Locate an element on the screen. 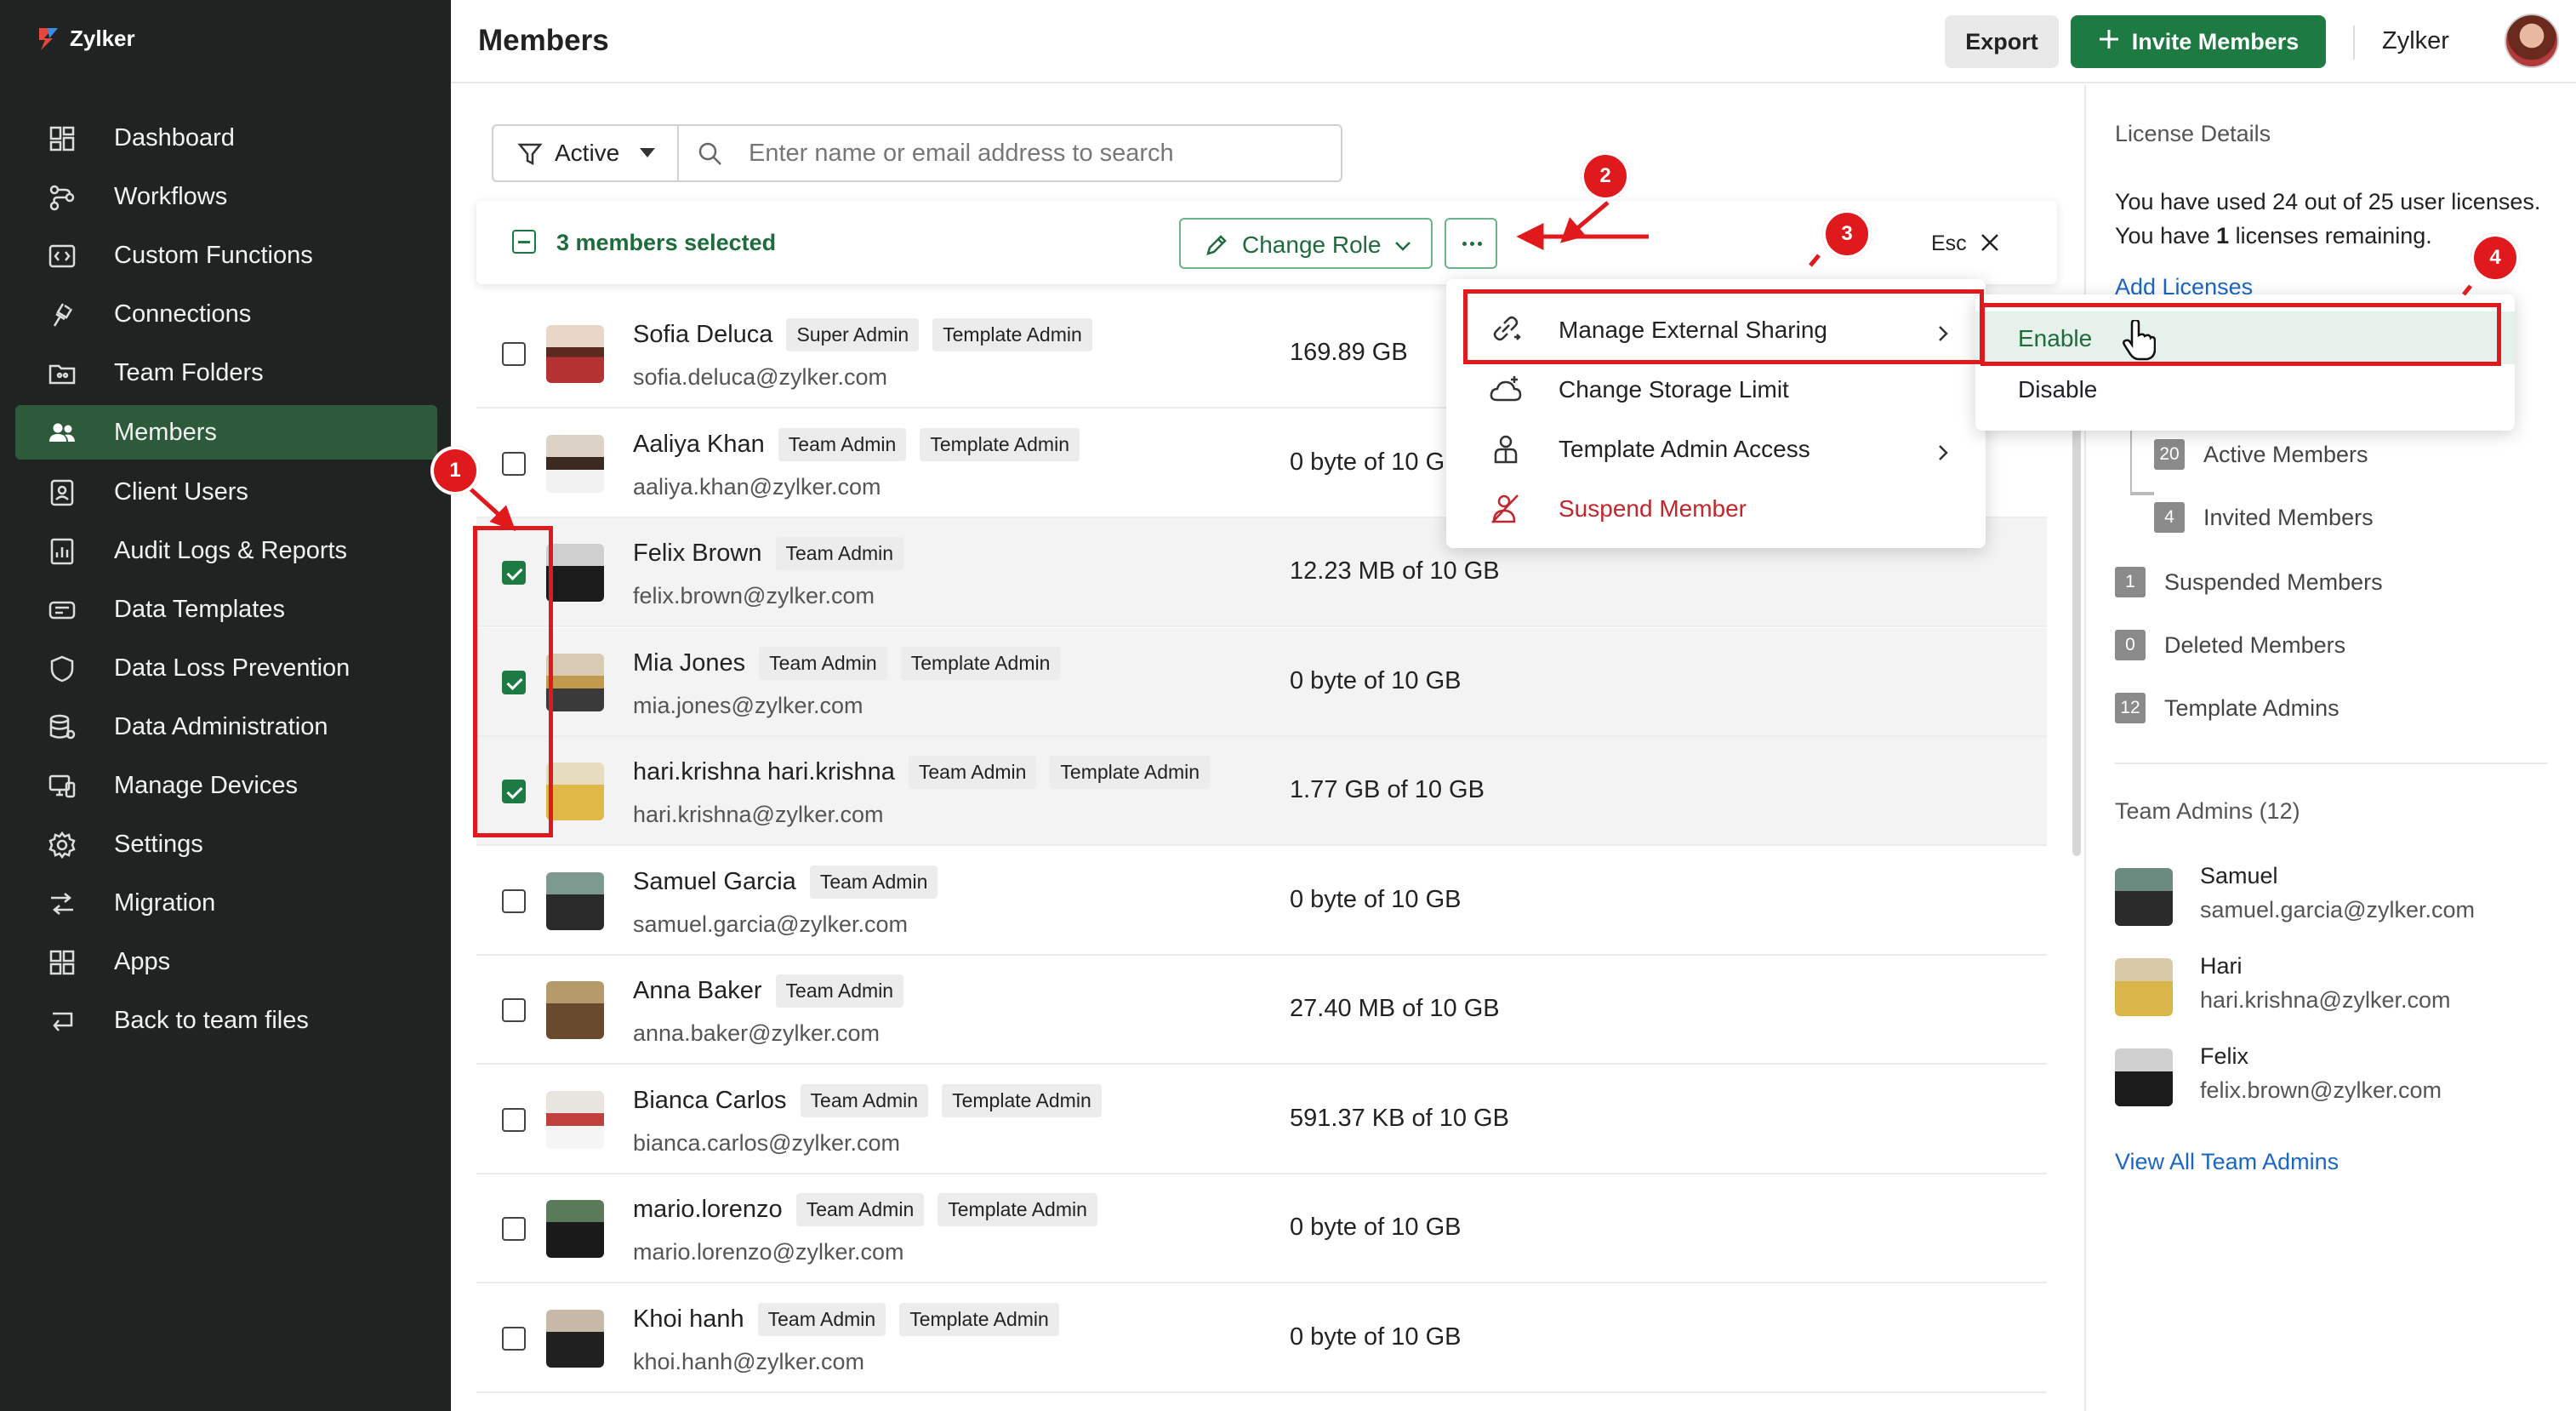  member-name: Mia Jones is located at coordinates (689, 663).